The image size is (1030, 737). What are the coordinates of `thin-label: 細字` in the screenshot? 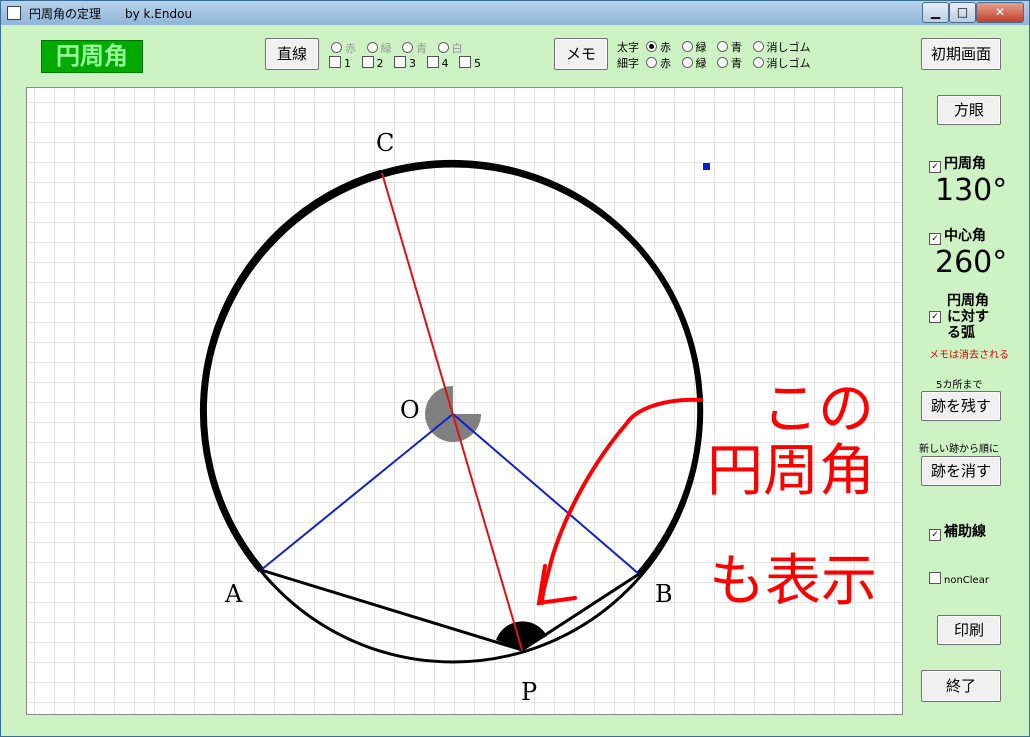 It's located at (628, 63).